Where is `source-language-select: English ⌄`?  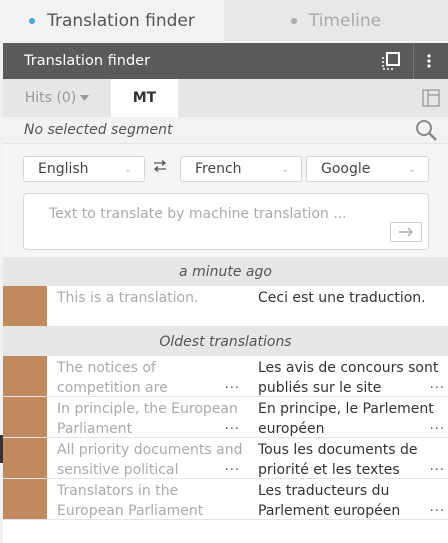 source-language-select: English ⌄ is located at coordinates (84, 169).